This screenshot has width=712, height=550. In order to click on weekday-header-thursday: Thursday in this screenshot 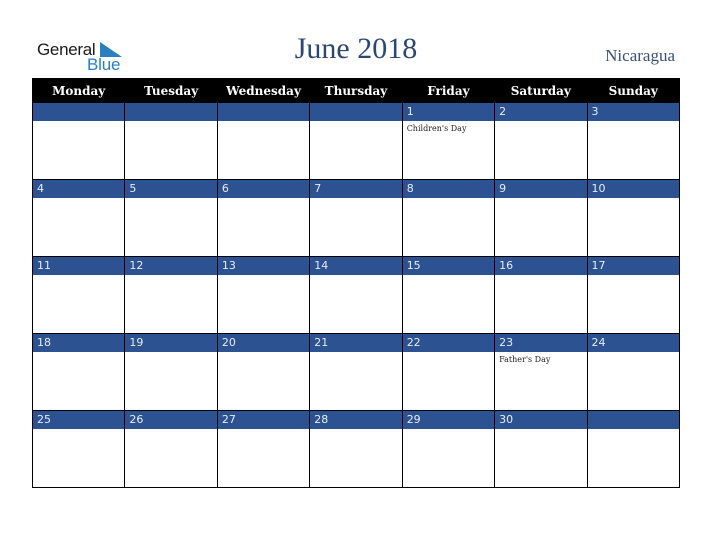, I will do `click(356, 90)`.